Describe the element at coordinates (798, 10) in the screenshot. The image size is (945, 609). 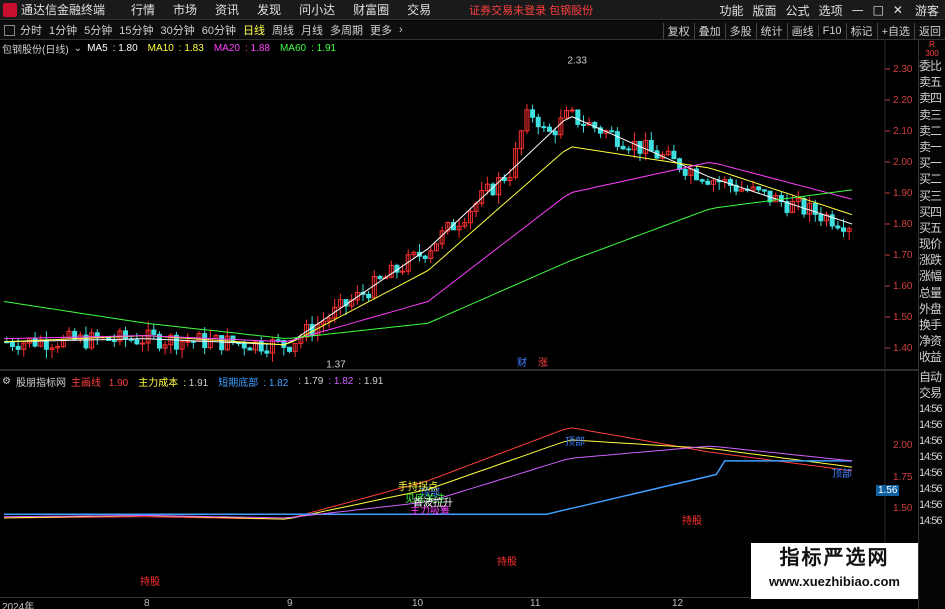
I see `menu-item-formula: 公式` at that location.